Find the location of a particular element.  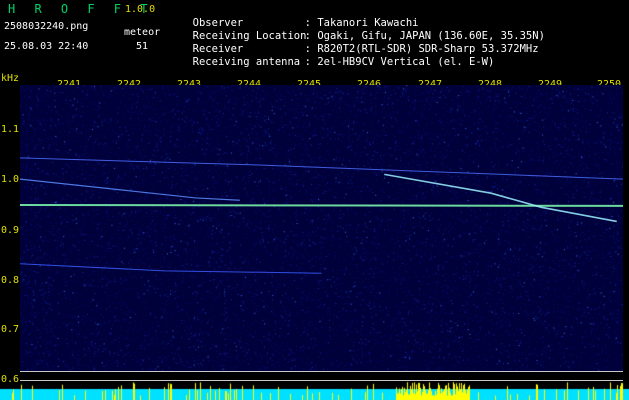

y-tick-label: 0.7 is located at coordinates (10, 329).